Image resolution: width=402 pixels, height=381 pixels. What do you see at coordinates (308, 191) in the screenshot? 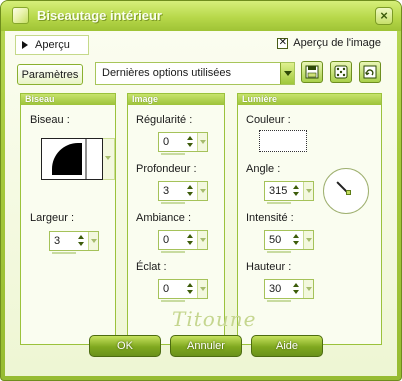
I see `angle-slider-dropdown` at bounding box center [308, 191].